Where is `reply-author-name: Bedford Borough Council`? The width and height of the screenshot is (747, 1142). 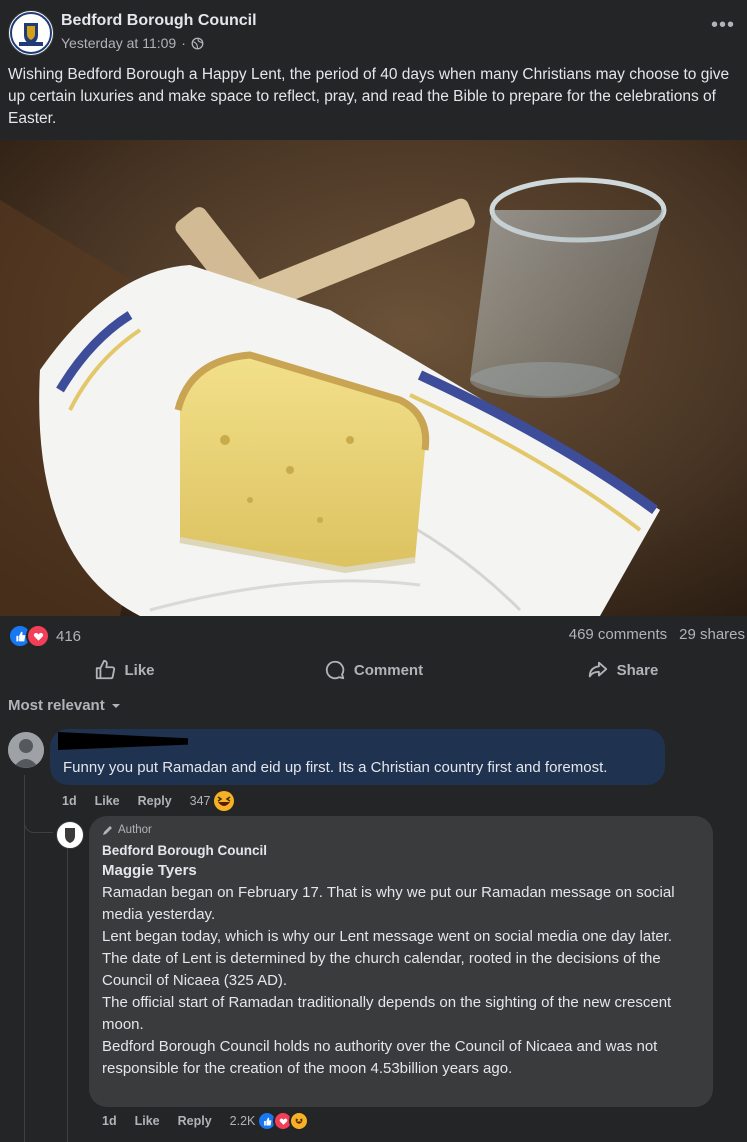
reply-author-name: Bedford Borough Council is located at coordinates (184, 850).